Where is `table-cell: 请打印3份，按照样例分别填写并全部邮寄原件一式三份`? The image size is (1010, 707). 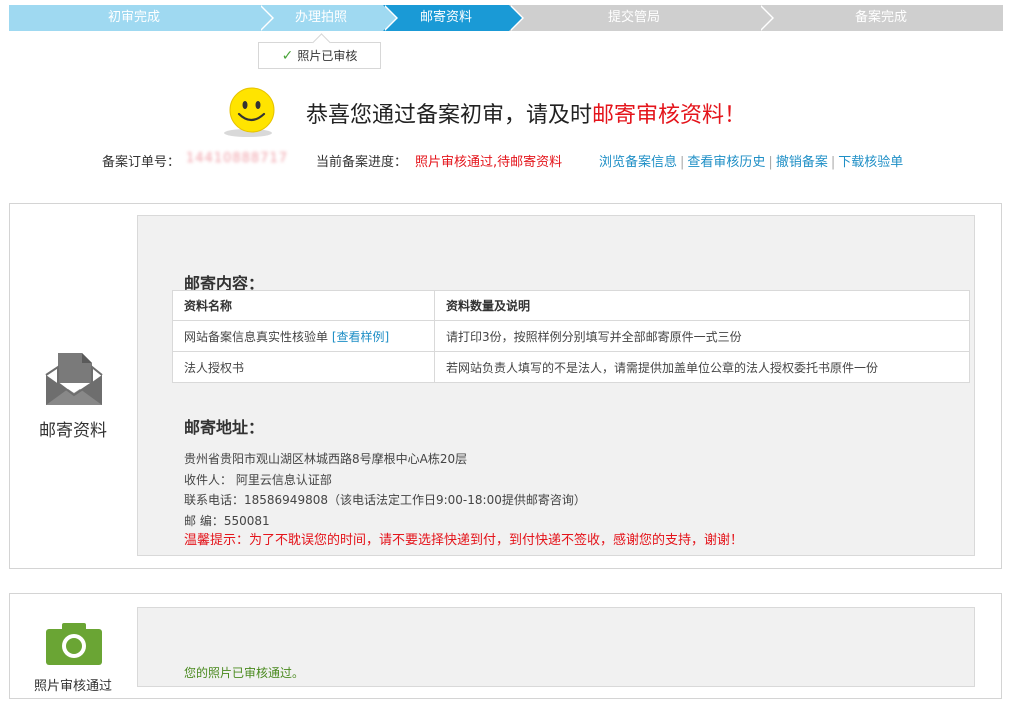 table-cell: 请打印3份，按照样例分别填写并全部邮寄原件一式三份 is located at coordinates (702, 336).